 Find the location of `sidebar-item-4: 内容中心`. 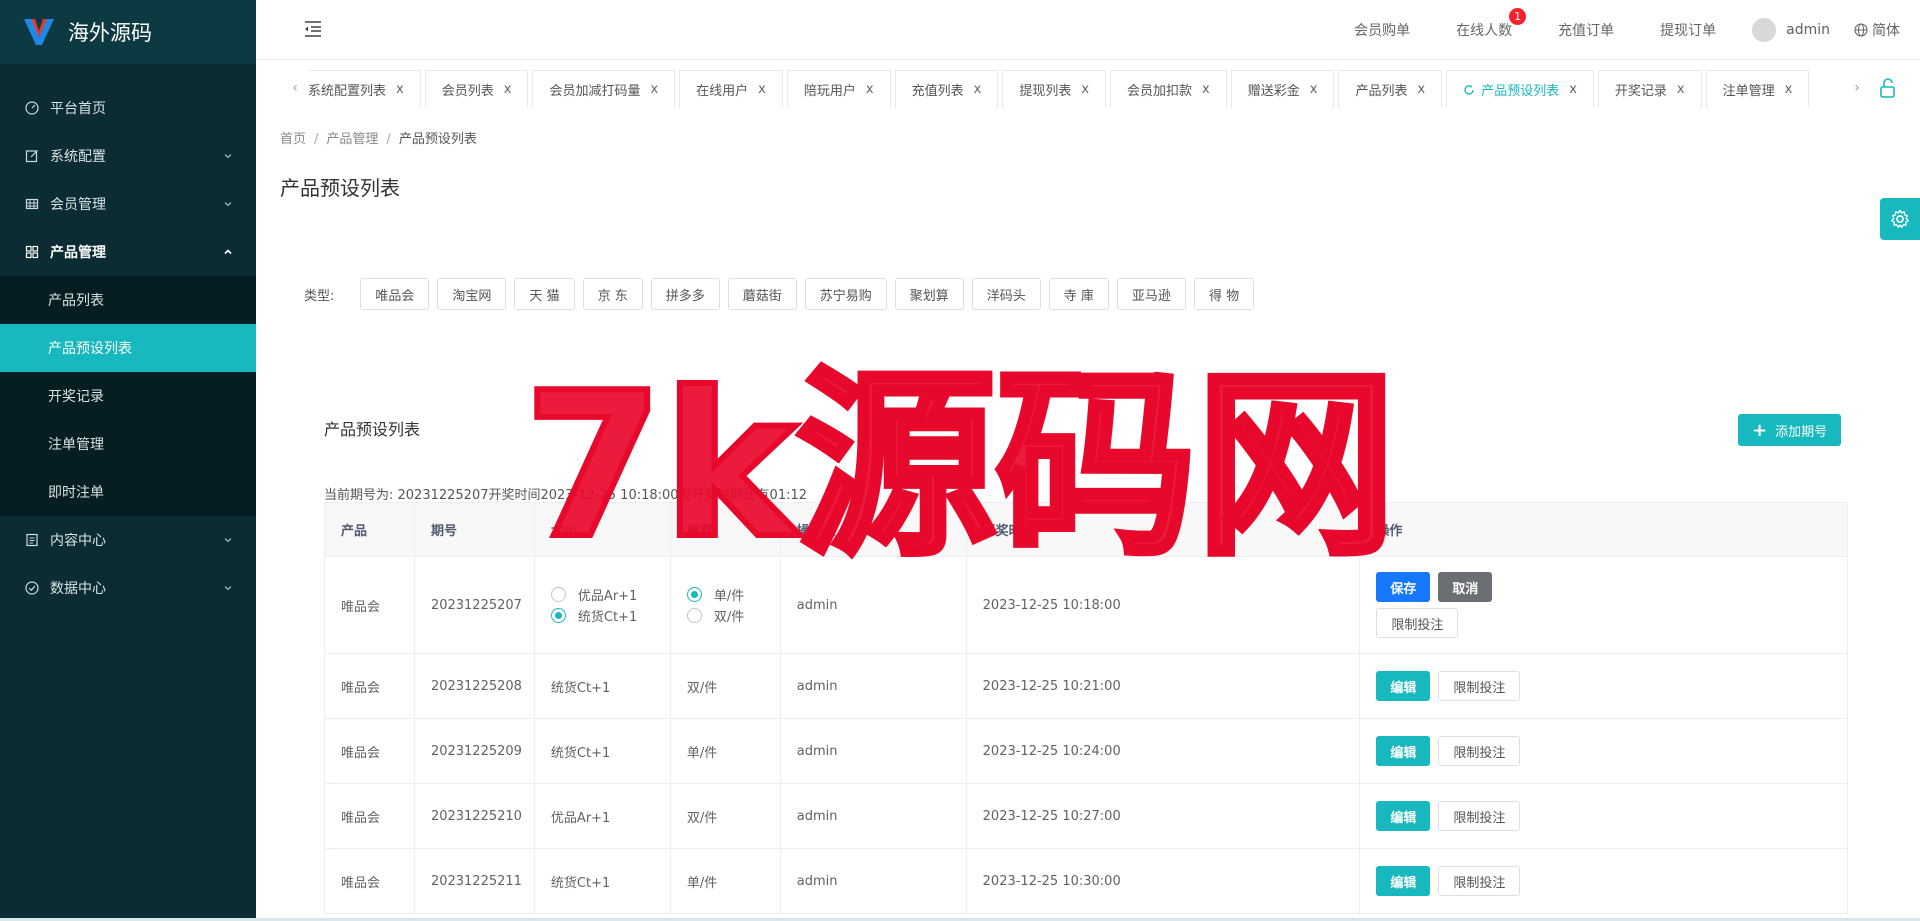

sidebar-item-4: 内容中心 is located at coordinates (128, 540).